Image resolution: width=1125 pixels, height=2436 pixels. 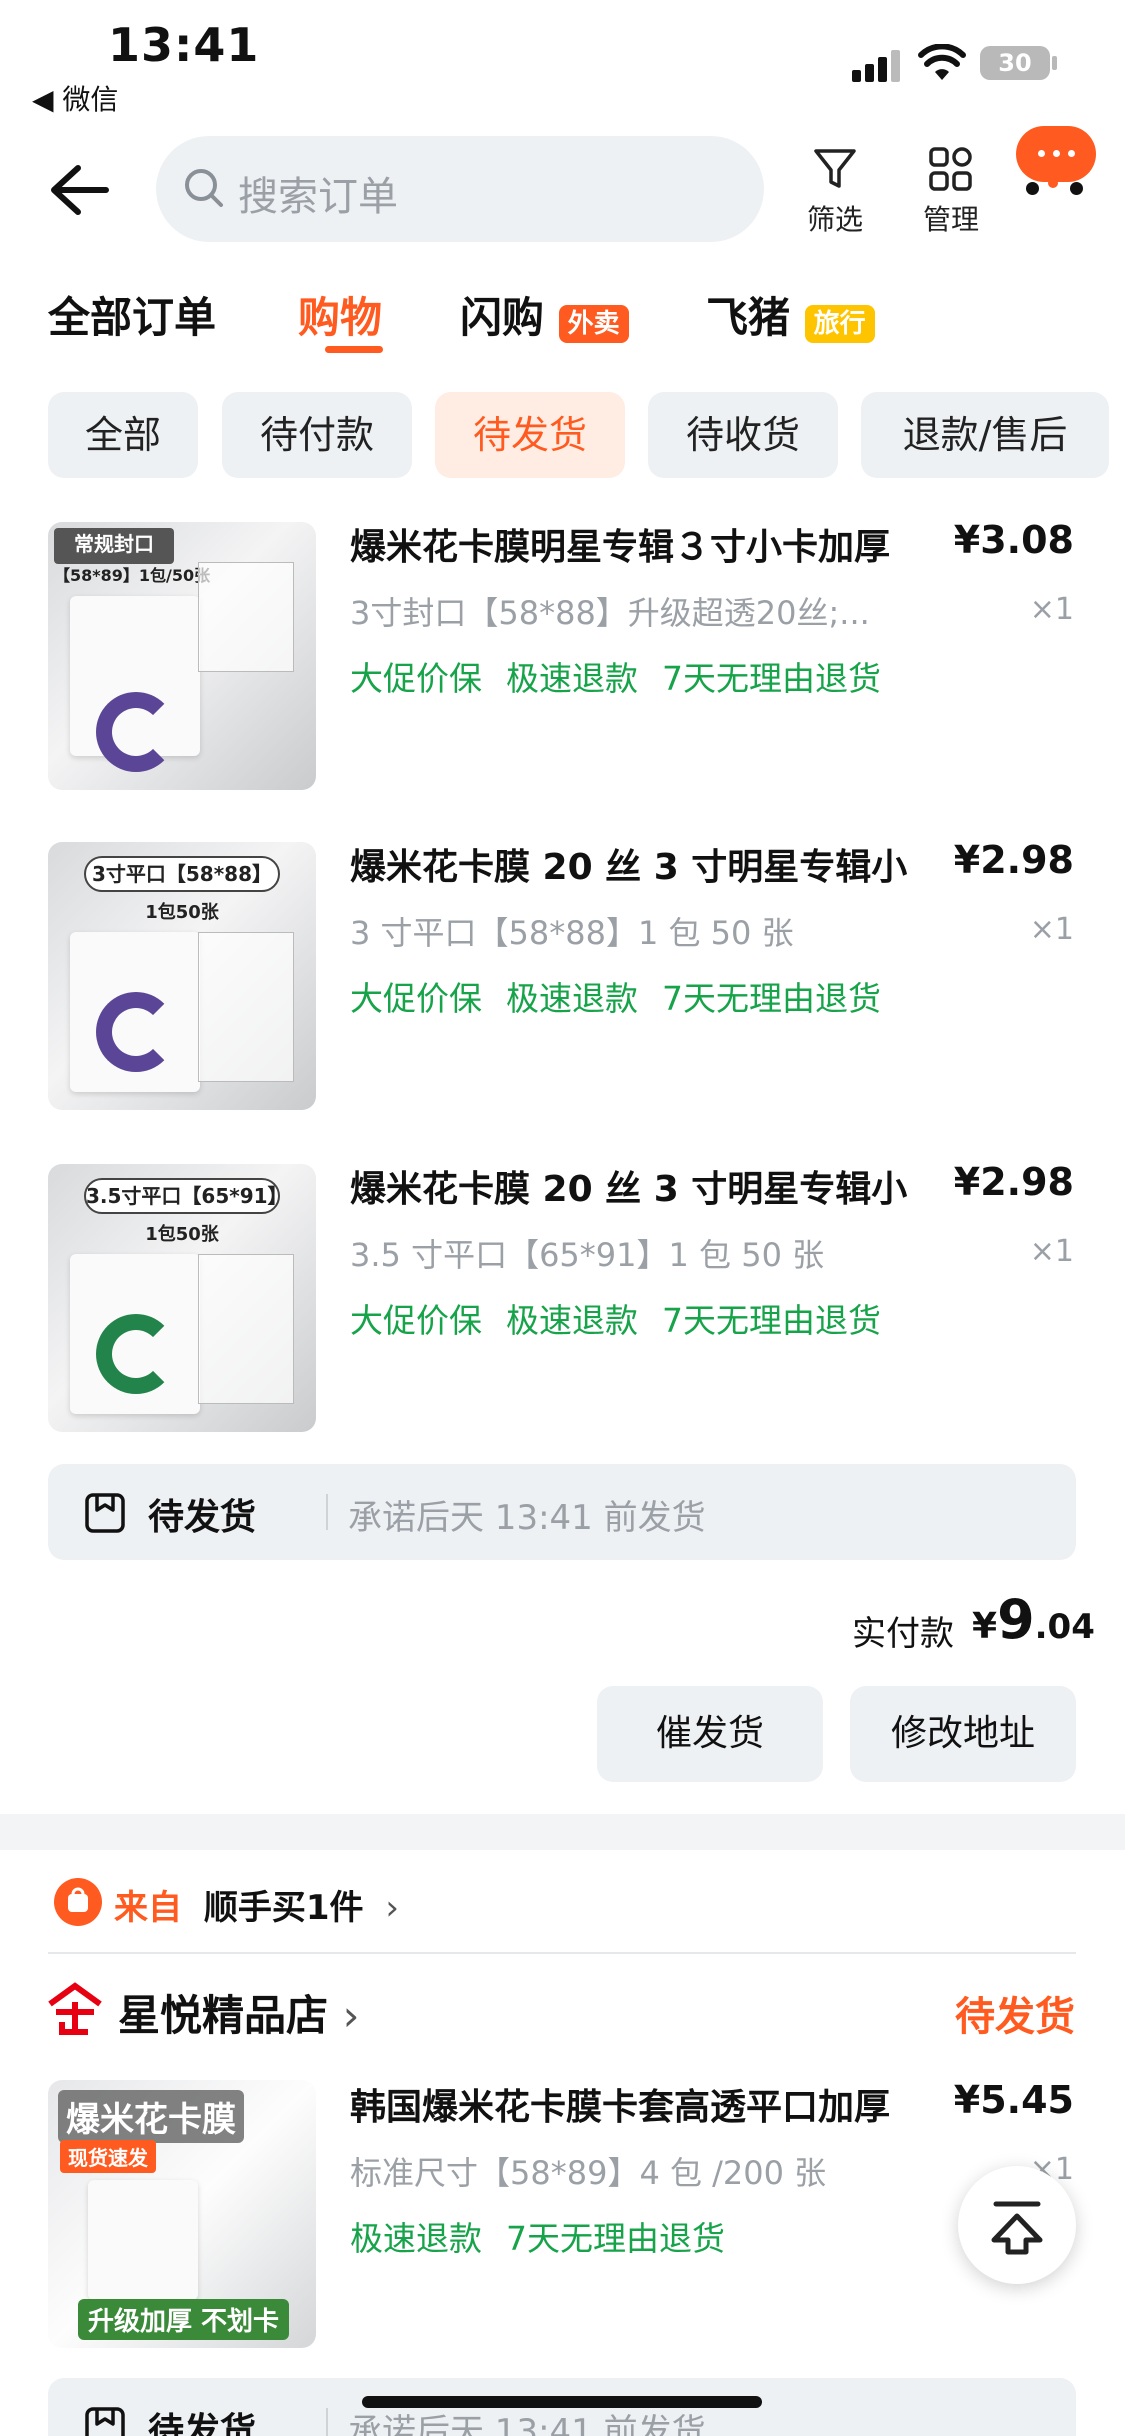 What do you see at coordinates (75, 2008) in the screenshot?
I see `tmall-shop-icon` at bounding box center [75, 2008].